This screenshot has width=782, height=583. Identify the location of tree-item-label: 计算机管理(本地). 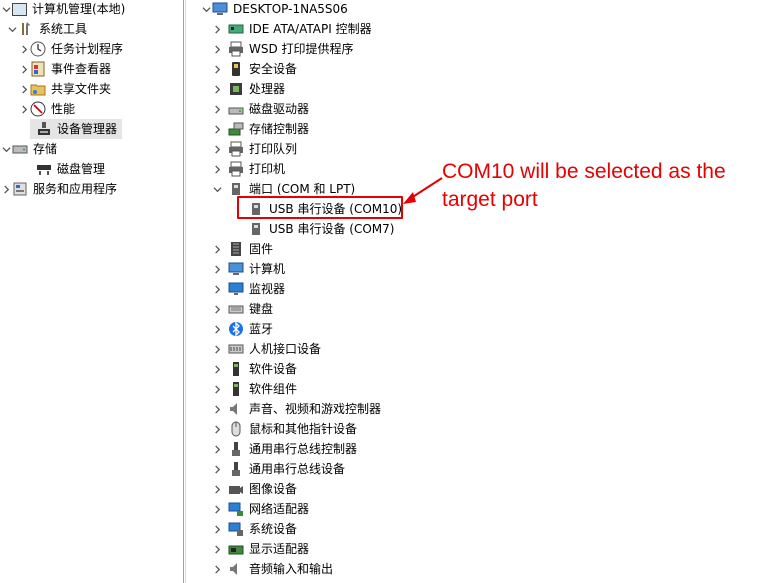
(79, 9).